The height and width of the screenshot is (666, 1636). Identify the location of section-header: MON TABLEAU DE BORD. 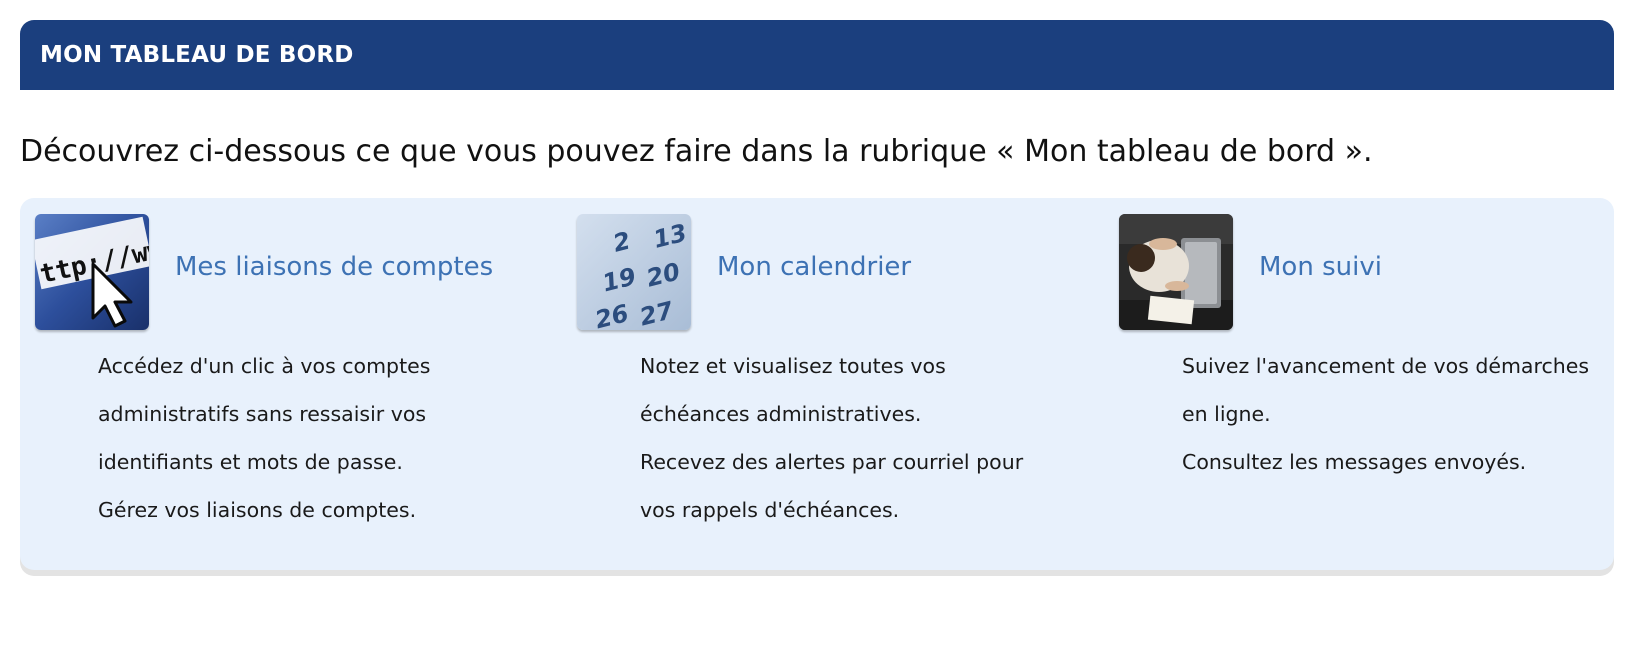
(817, 55).